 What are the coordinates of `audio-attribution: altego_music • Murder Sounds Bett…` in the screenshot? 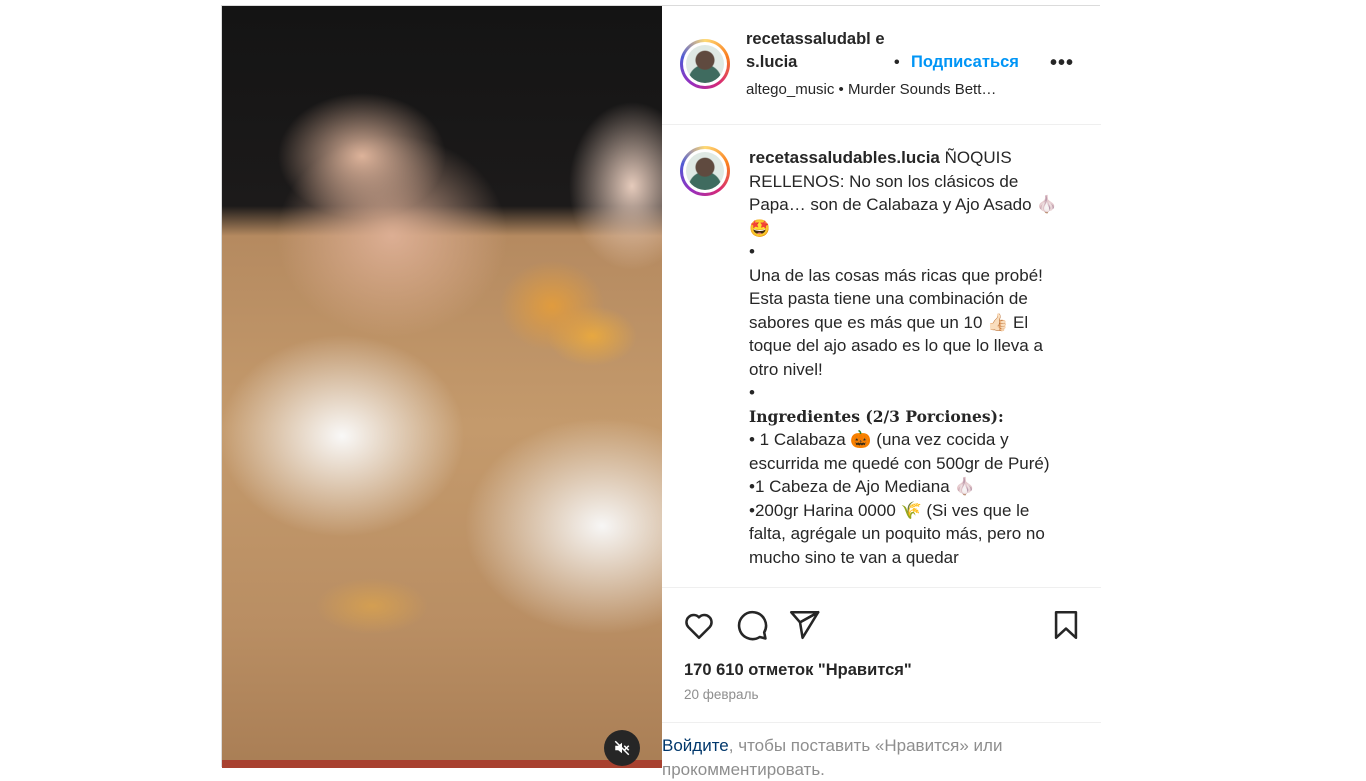 It's located at (891, 89).